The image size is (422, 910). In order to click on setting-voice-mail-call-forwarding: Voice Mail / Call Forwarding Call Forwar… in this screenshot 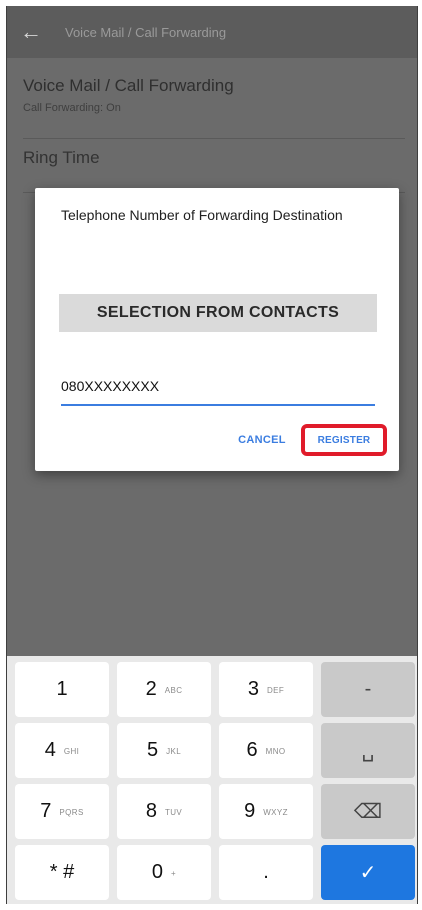, I will do `click(214, 107)`.